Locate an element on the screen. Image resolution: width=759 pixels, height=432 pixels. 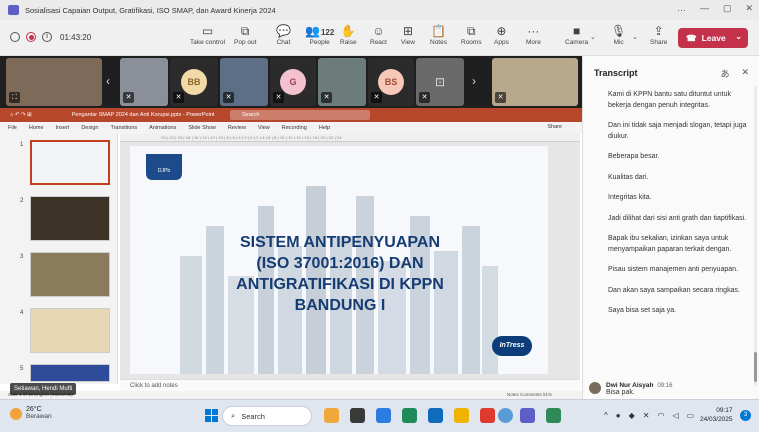
mic-options-chevron-icon: ⌄ is located at coordinates (635, 37).